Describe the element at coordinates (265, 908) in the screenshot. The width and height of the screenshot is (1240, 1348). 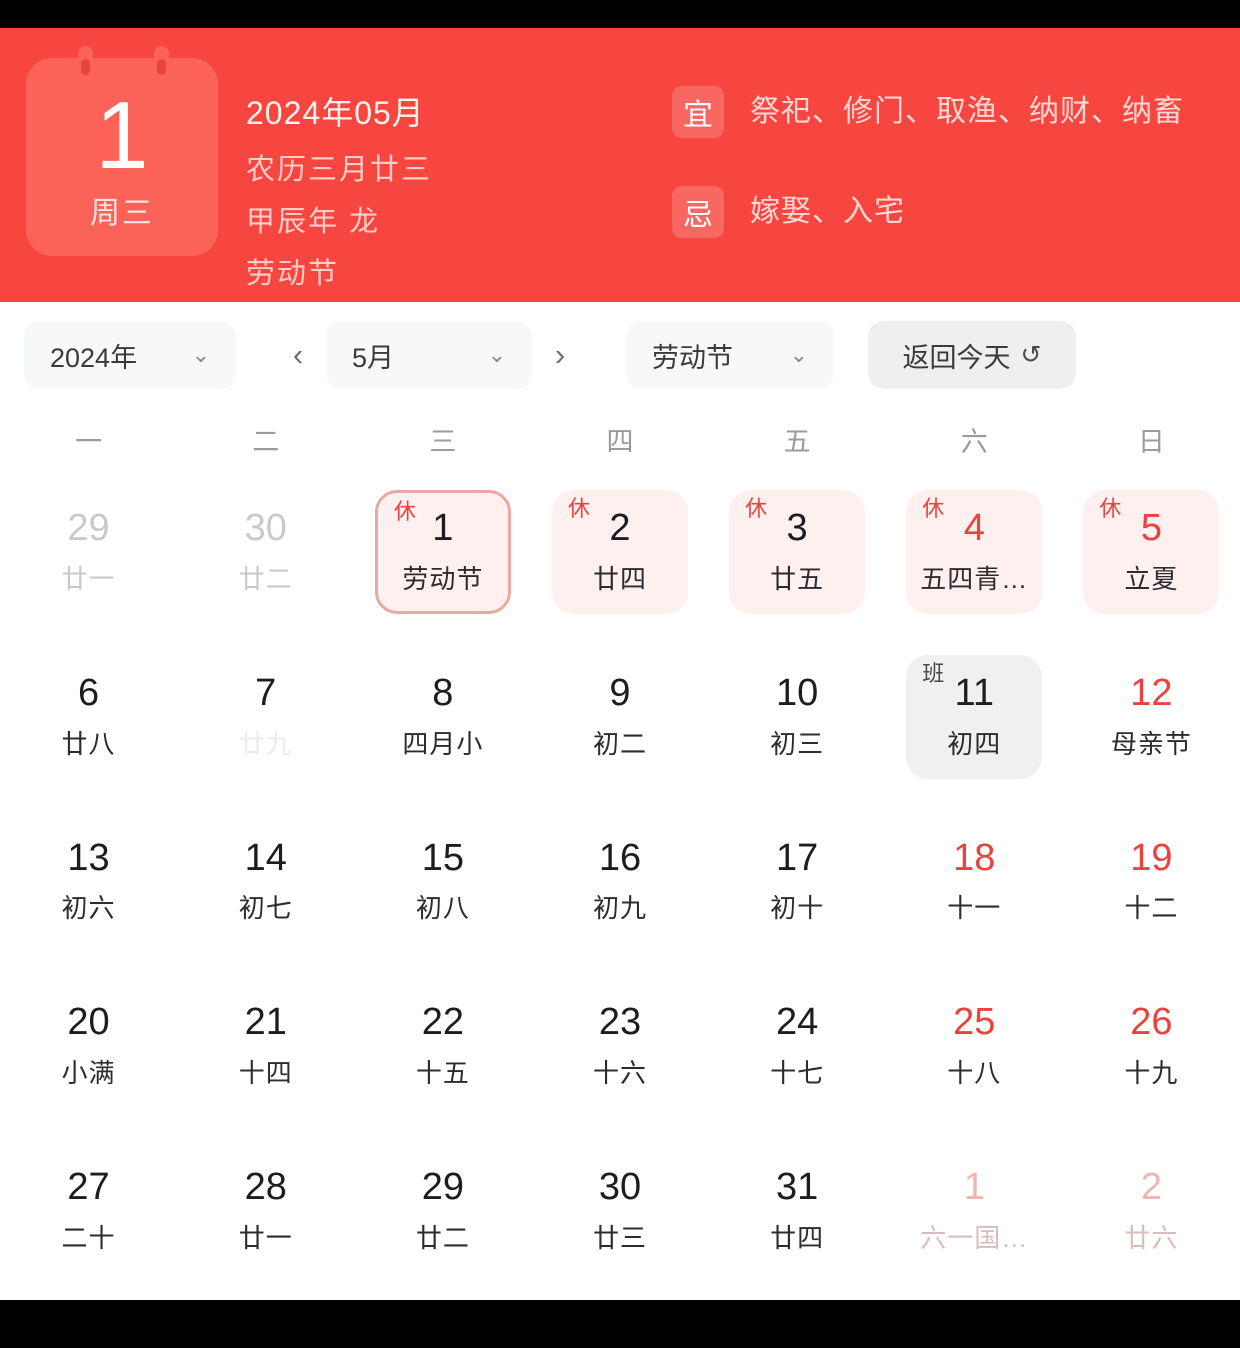
I see `day-lunar-label: 初七` at that location.